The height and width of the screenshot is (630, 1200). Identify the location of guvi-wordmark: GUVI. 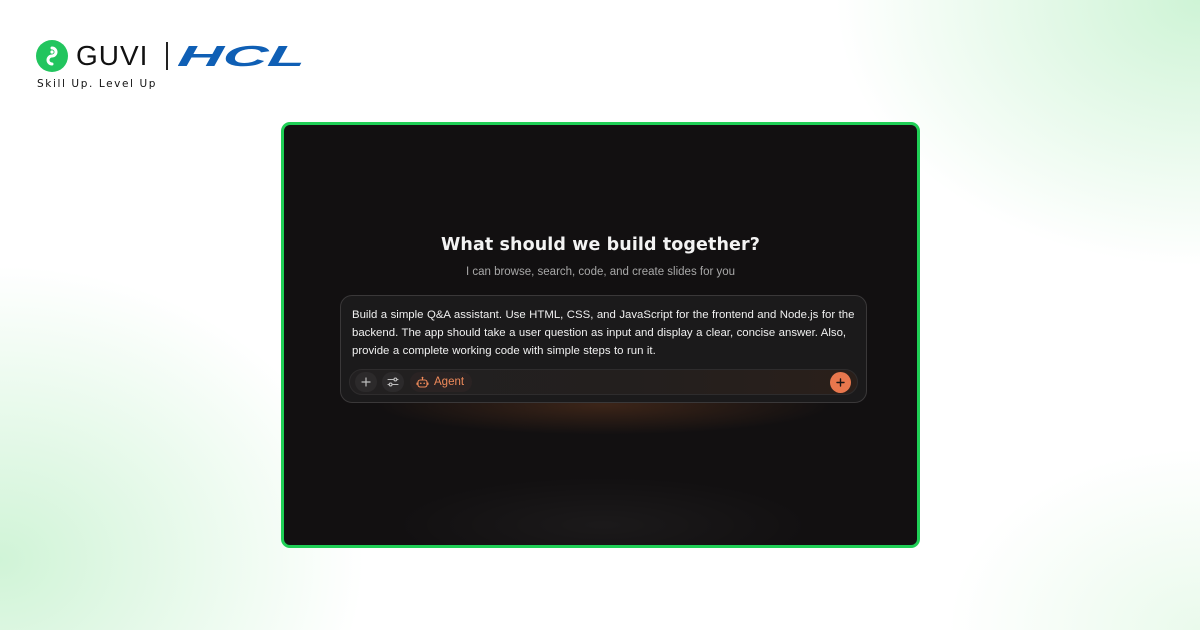
(112, 55).